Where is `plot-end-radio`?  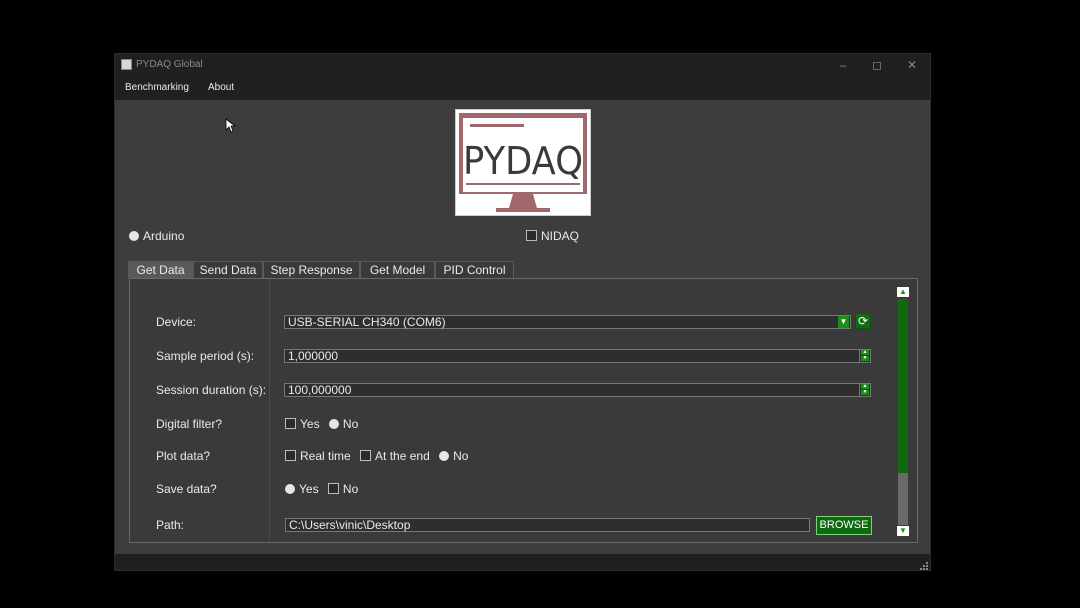
plot-end-radio is located at coordinates (366, 455).